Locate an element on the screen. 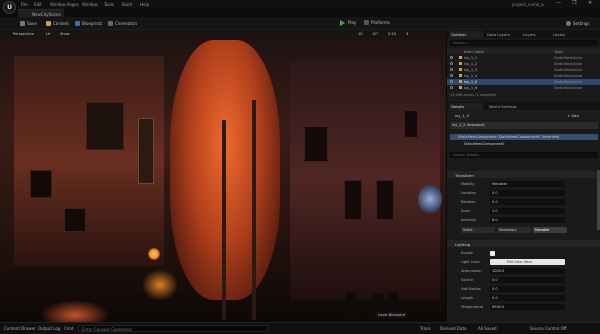  component-row: StaticMeshComponent0 is located at coordinates (524, 144).